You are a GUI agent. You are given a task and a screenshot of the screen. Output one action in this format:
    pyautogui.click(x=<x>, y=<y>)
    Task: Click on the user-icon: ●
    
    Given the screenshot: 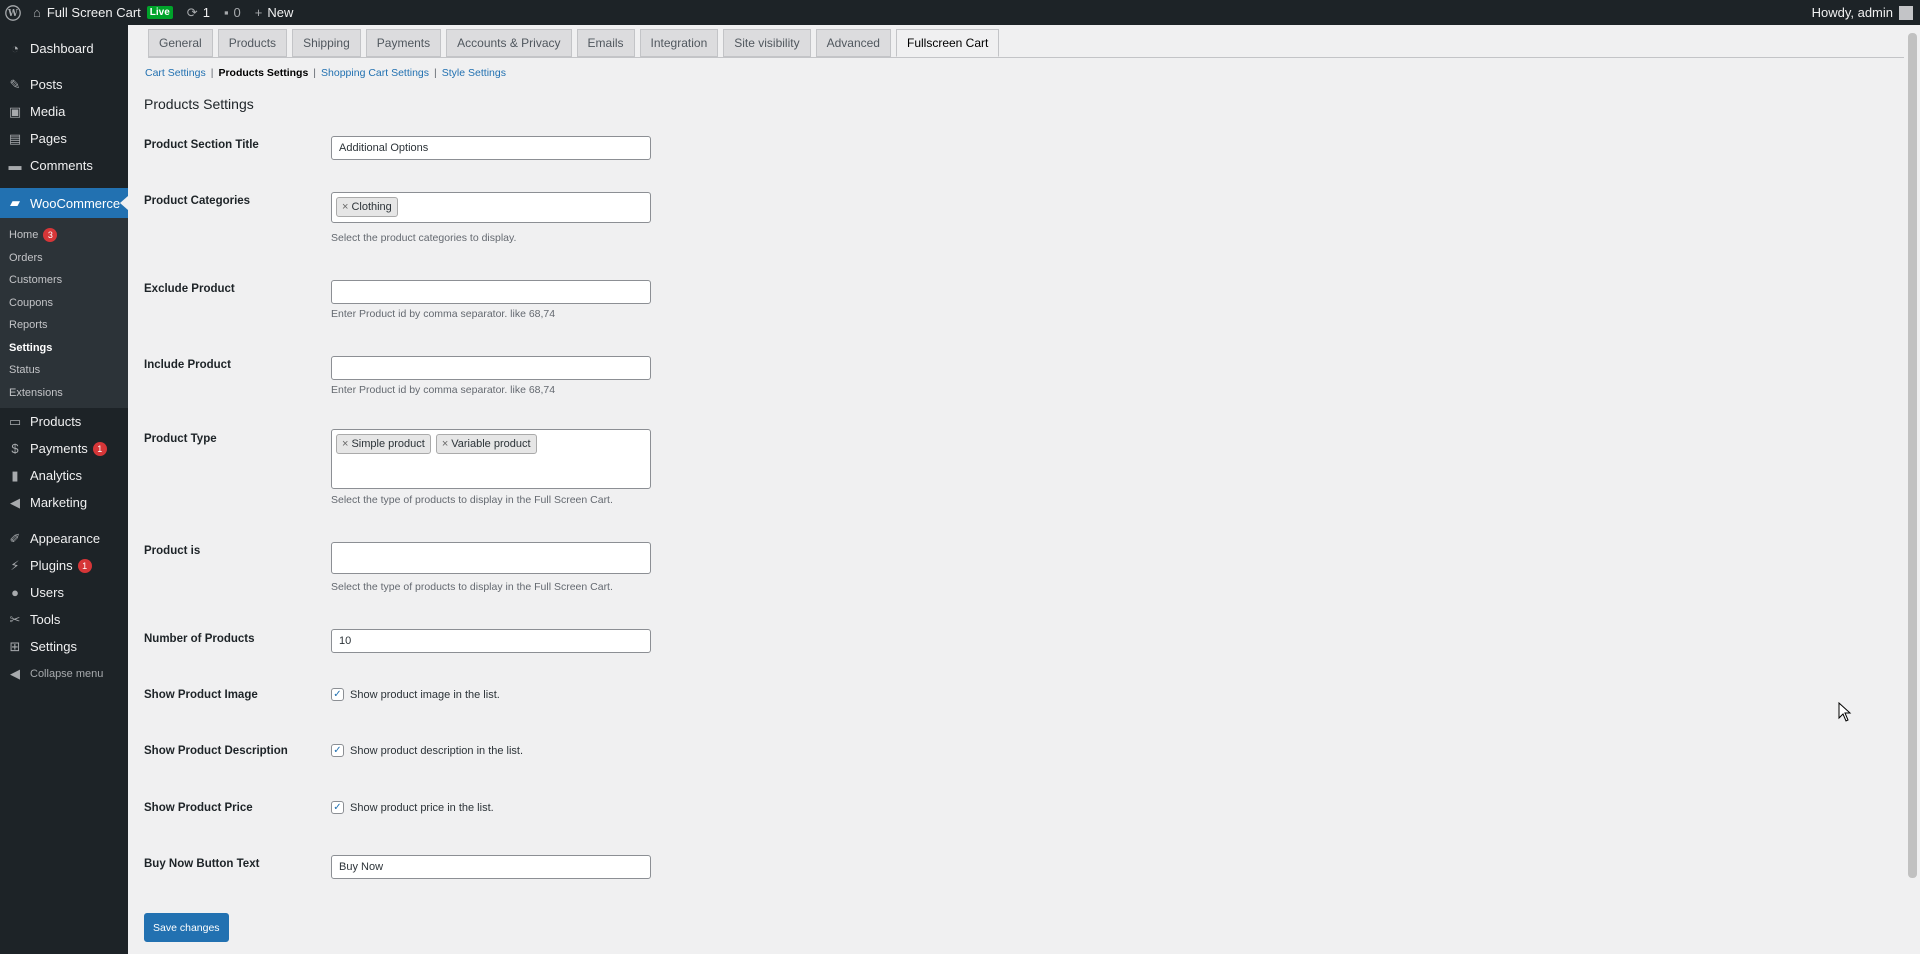 What is the action you would take?
    pyautogui.click(x=15, y=592)
    